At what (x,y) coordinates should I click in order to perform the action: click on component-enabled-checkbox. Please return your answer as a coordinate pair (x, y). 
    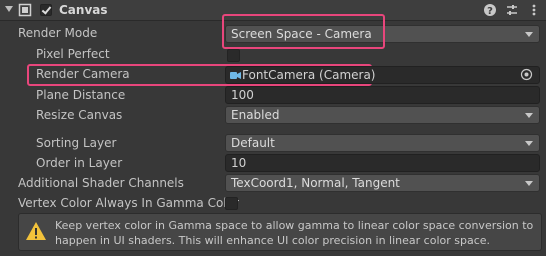
    Looking at the image, I should click on (46, 10).